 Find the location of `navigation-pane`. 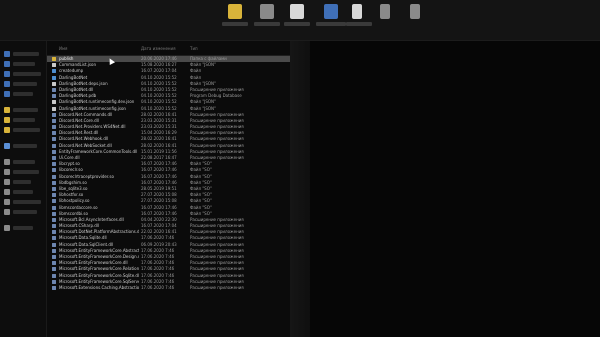

navigation-pane is located at coordinates (23, 189).